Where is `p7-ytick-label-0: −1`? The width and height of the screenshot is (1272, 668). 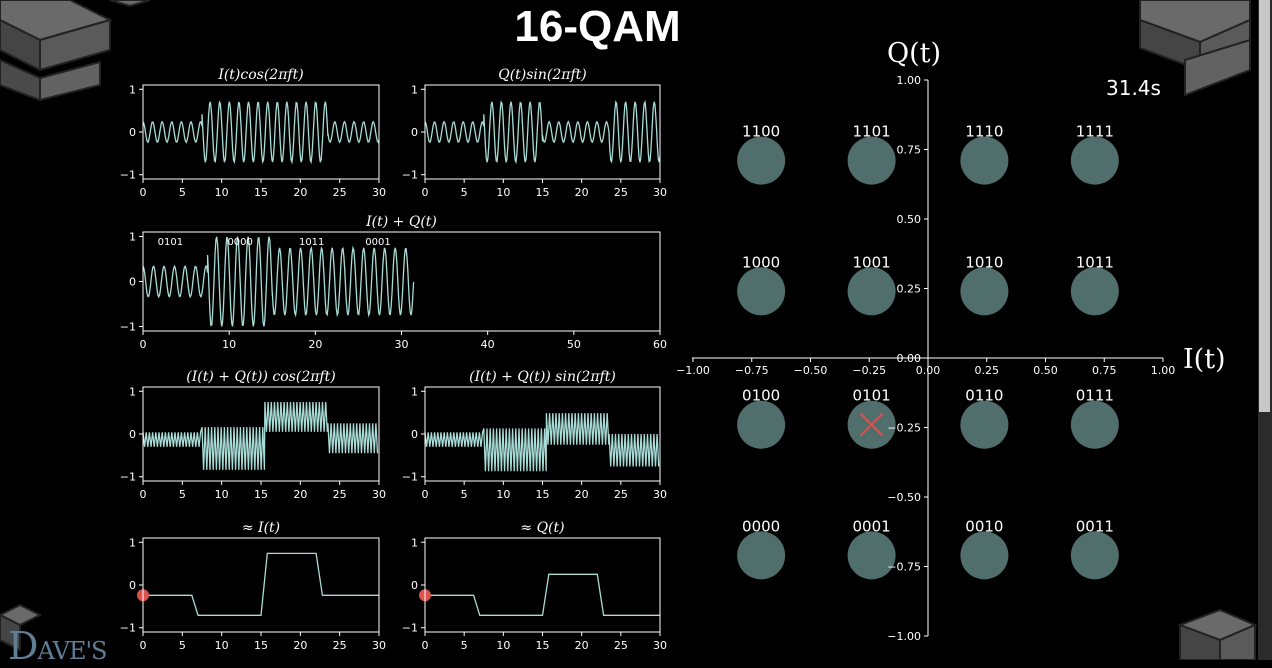
p7-ytick-label-0: −1 is located at coordinates (410, 628).